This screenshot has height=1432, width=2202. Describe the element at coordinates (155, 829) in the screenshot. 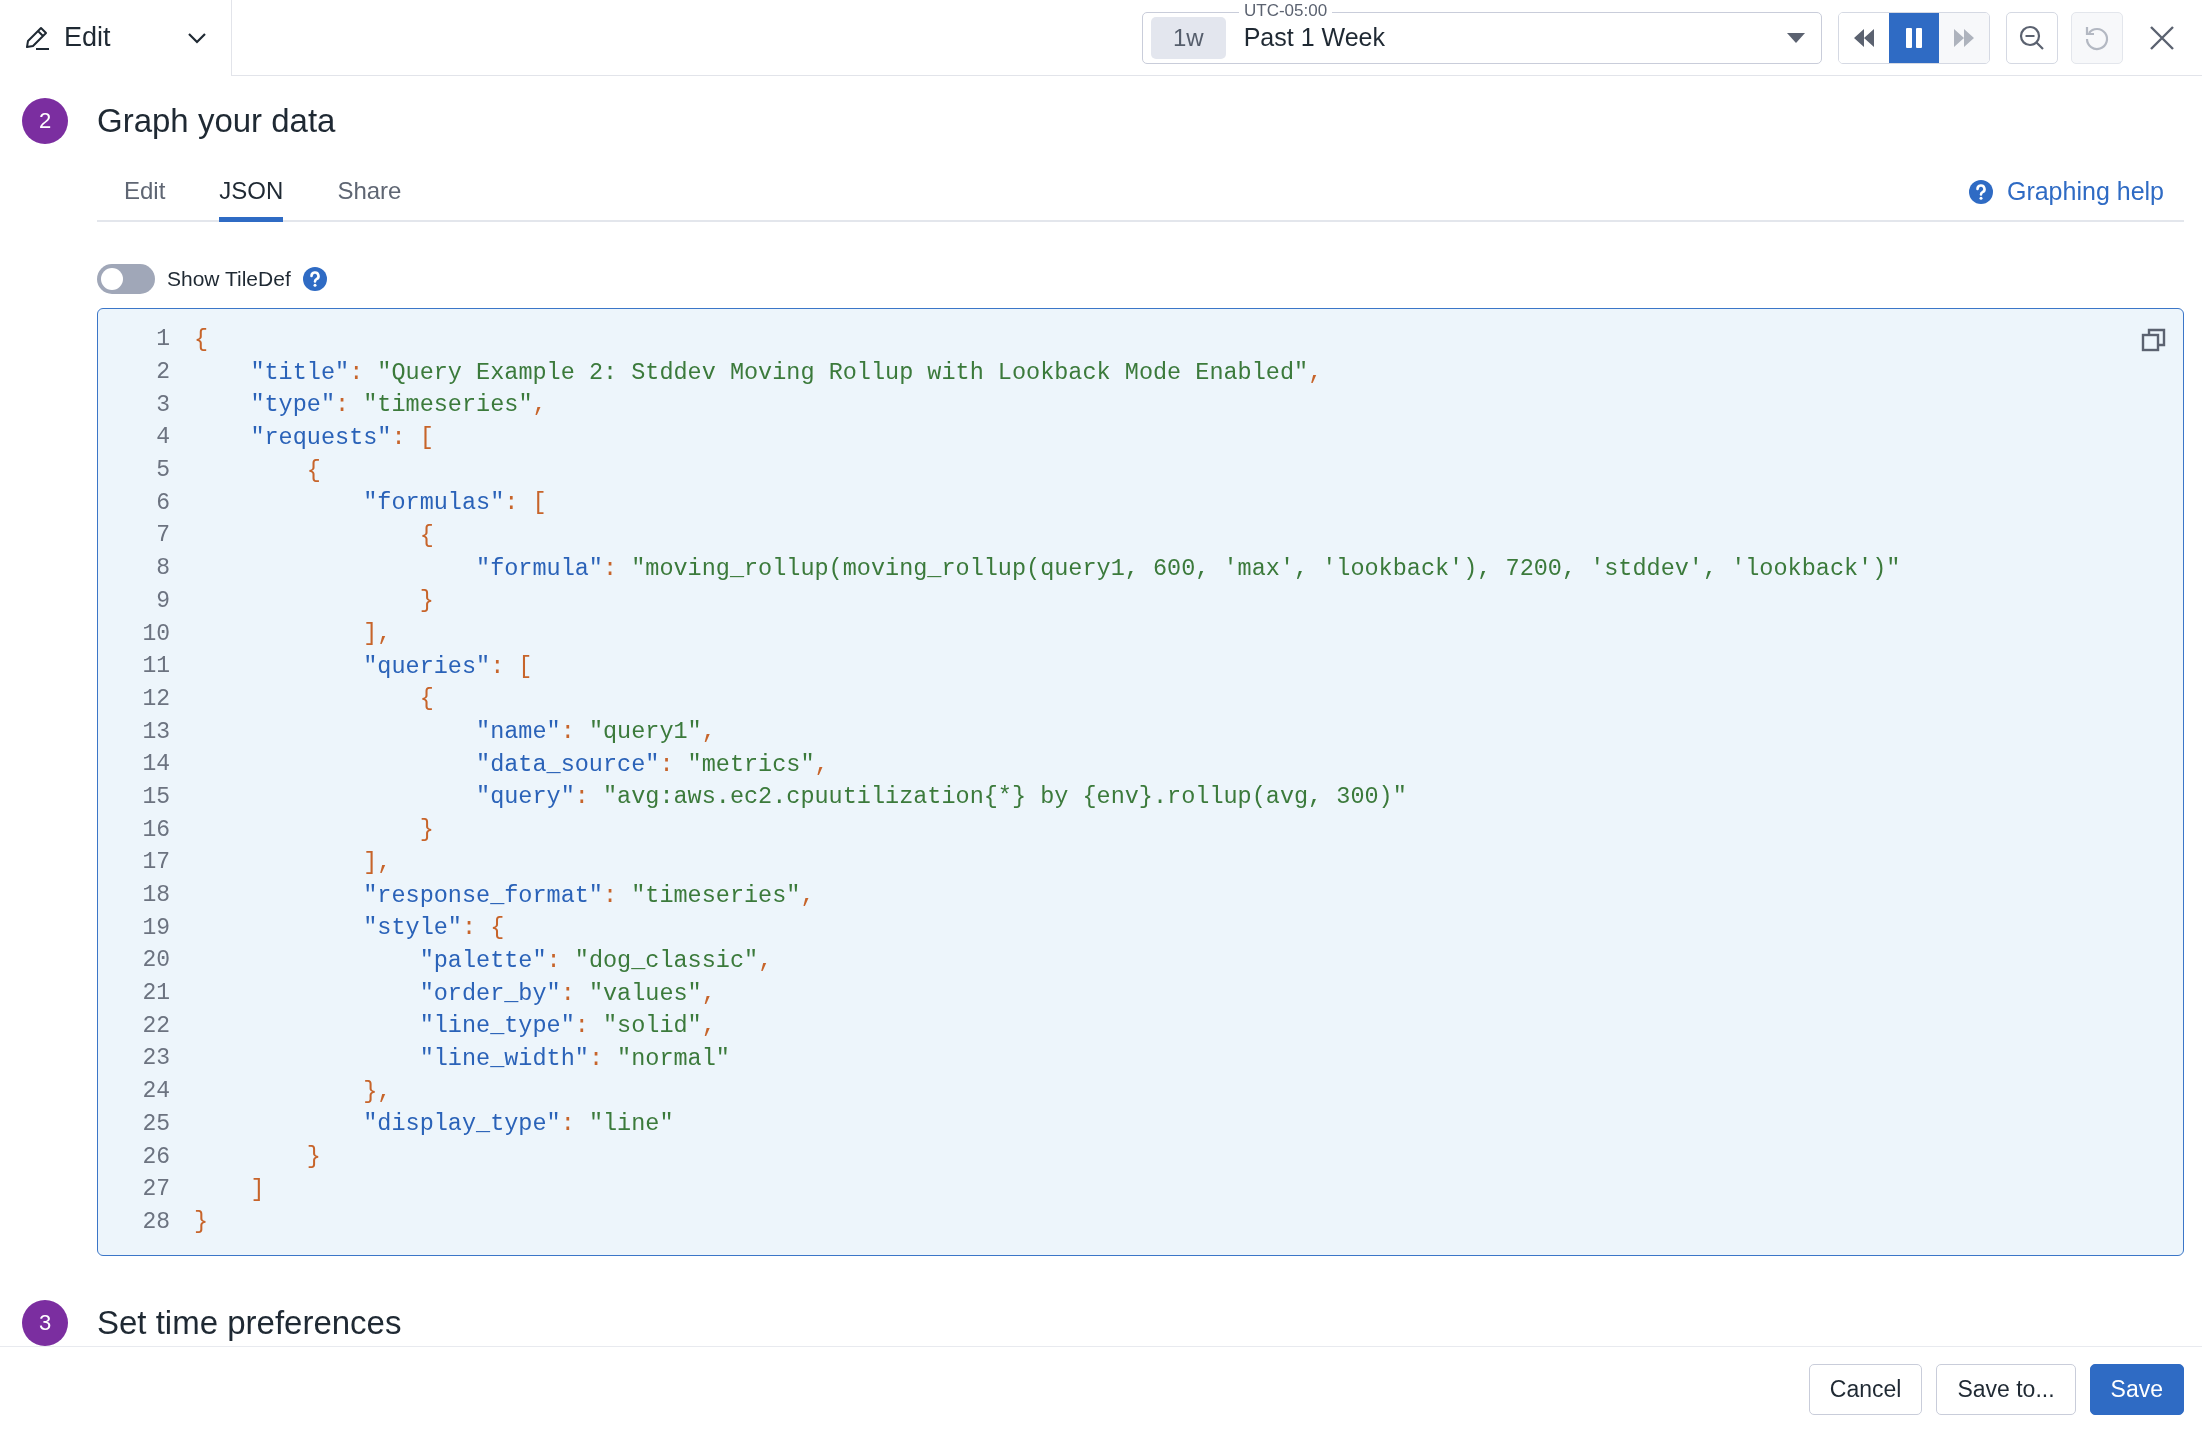

I see `line-number: 16` at that location.